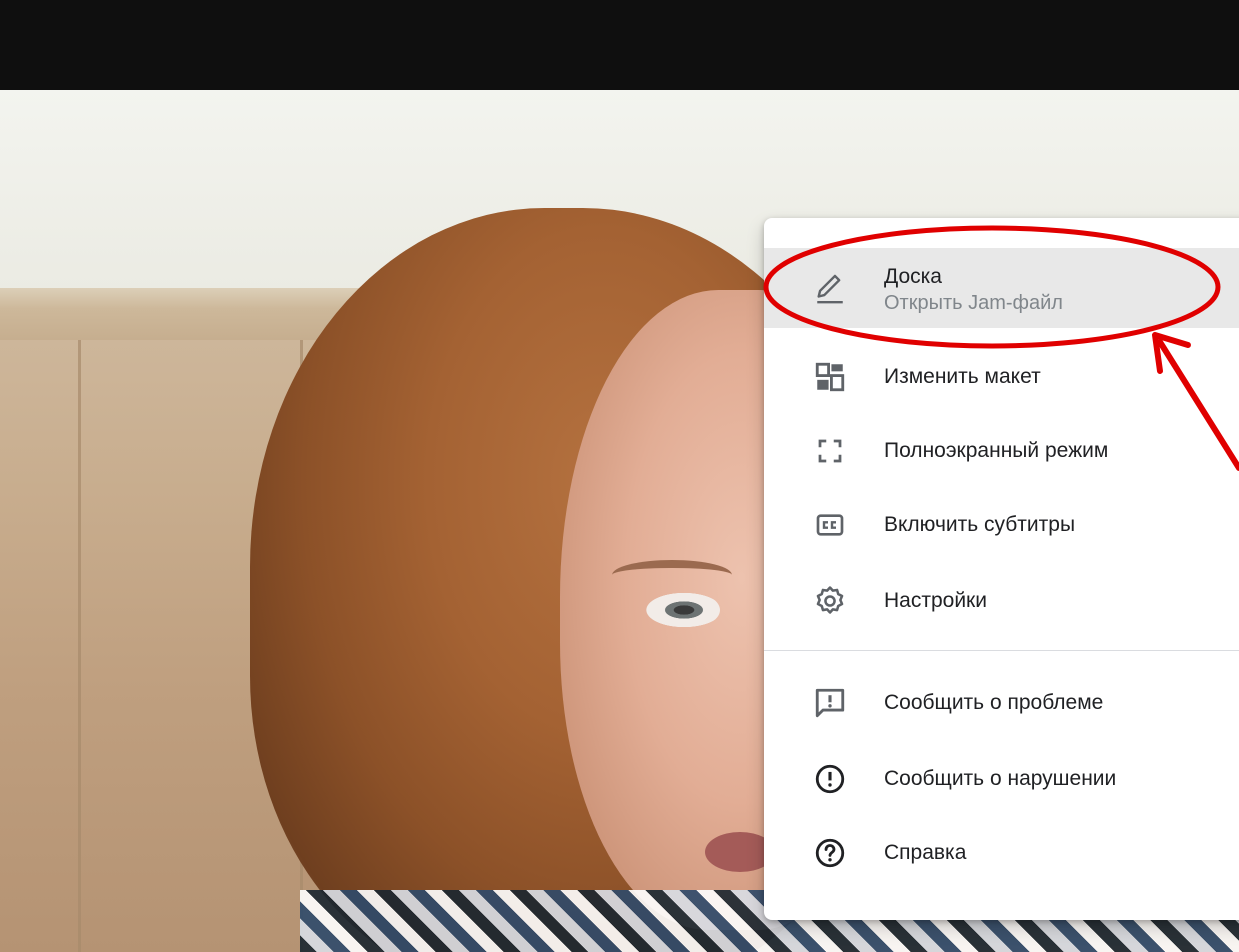 Image resolution: width=1239 pixels, height=952 pixels. Describe the element at coordinates (830, 377) in the screenshot. I see `layout-icon` at that location.